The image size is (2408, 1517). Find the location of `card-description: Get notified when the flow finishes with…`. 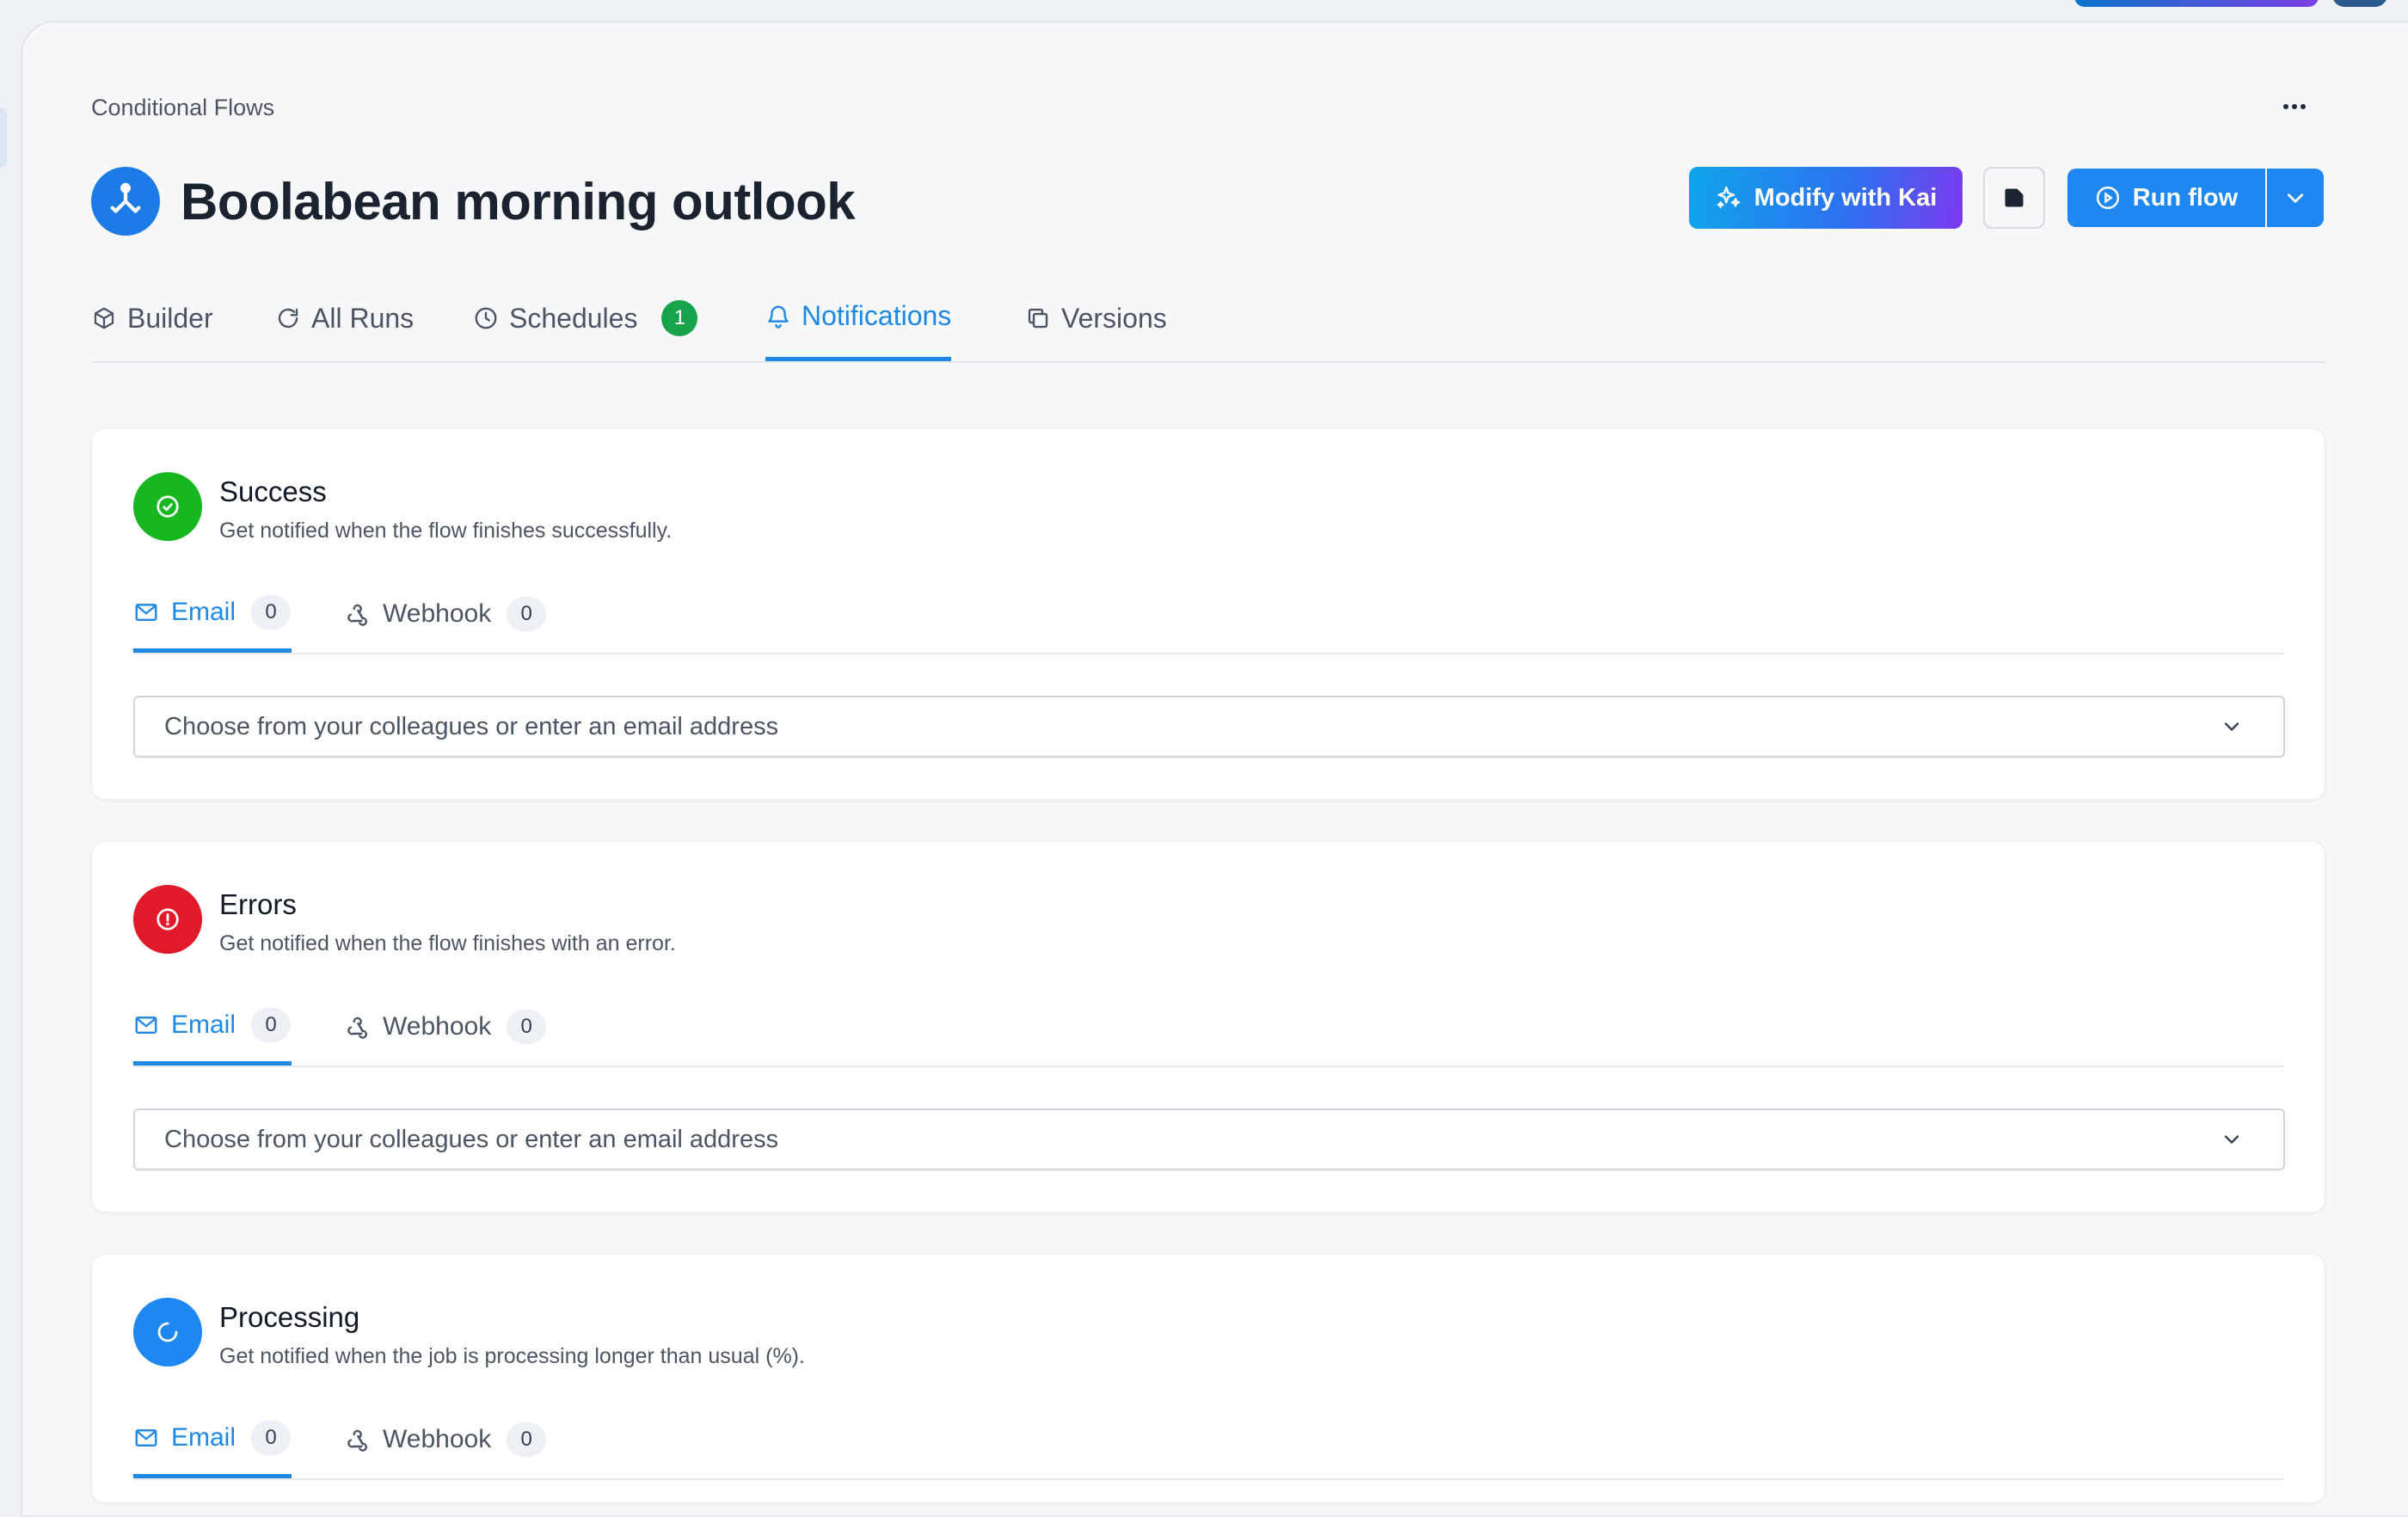

card-description: Get notified when the flow finishes with… is located at coordinates (447, 943).